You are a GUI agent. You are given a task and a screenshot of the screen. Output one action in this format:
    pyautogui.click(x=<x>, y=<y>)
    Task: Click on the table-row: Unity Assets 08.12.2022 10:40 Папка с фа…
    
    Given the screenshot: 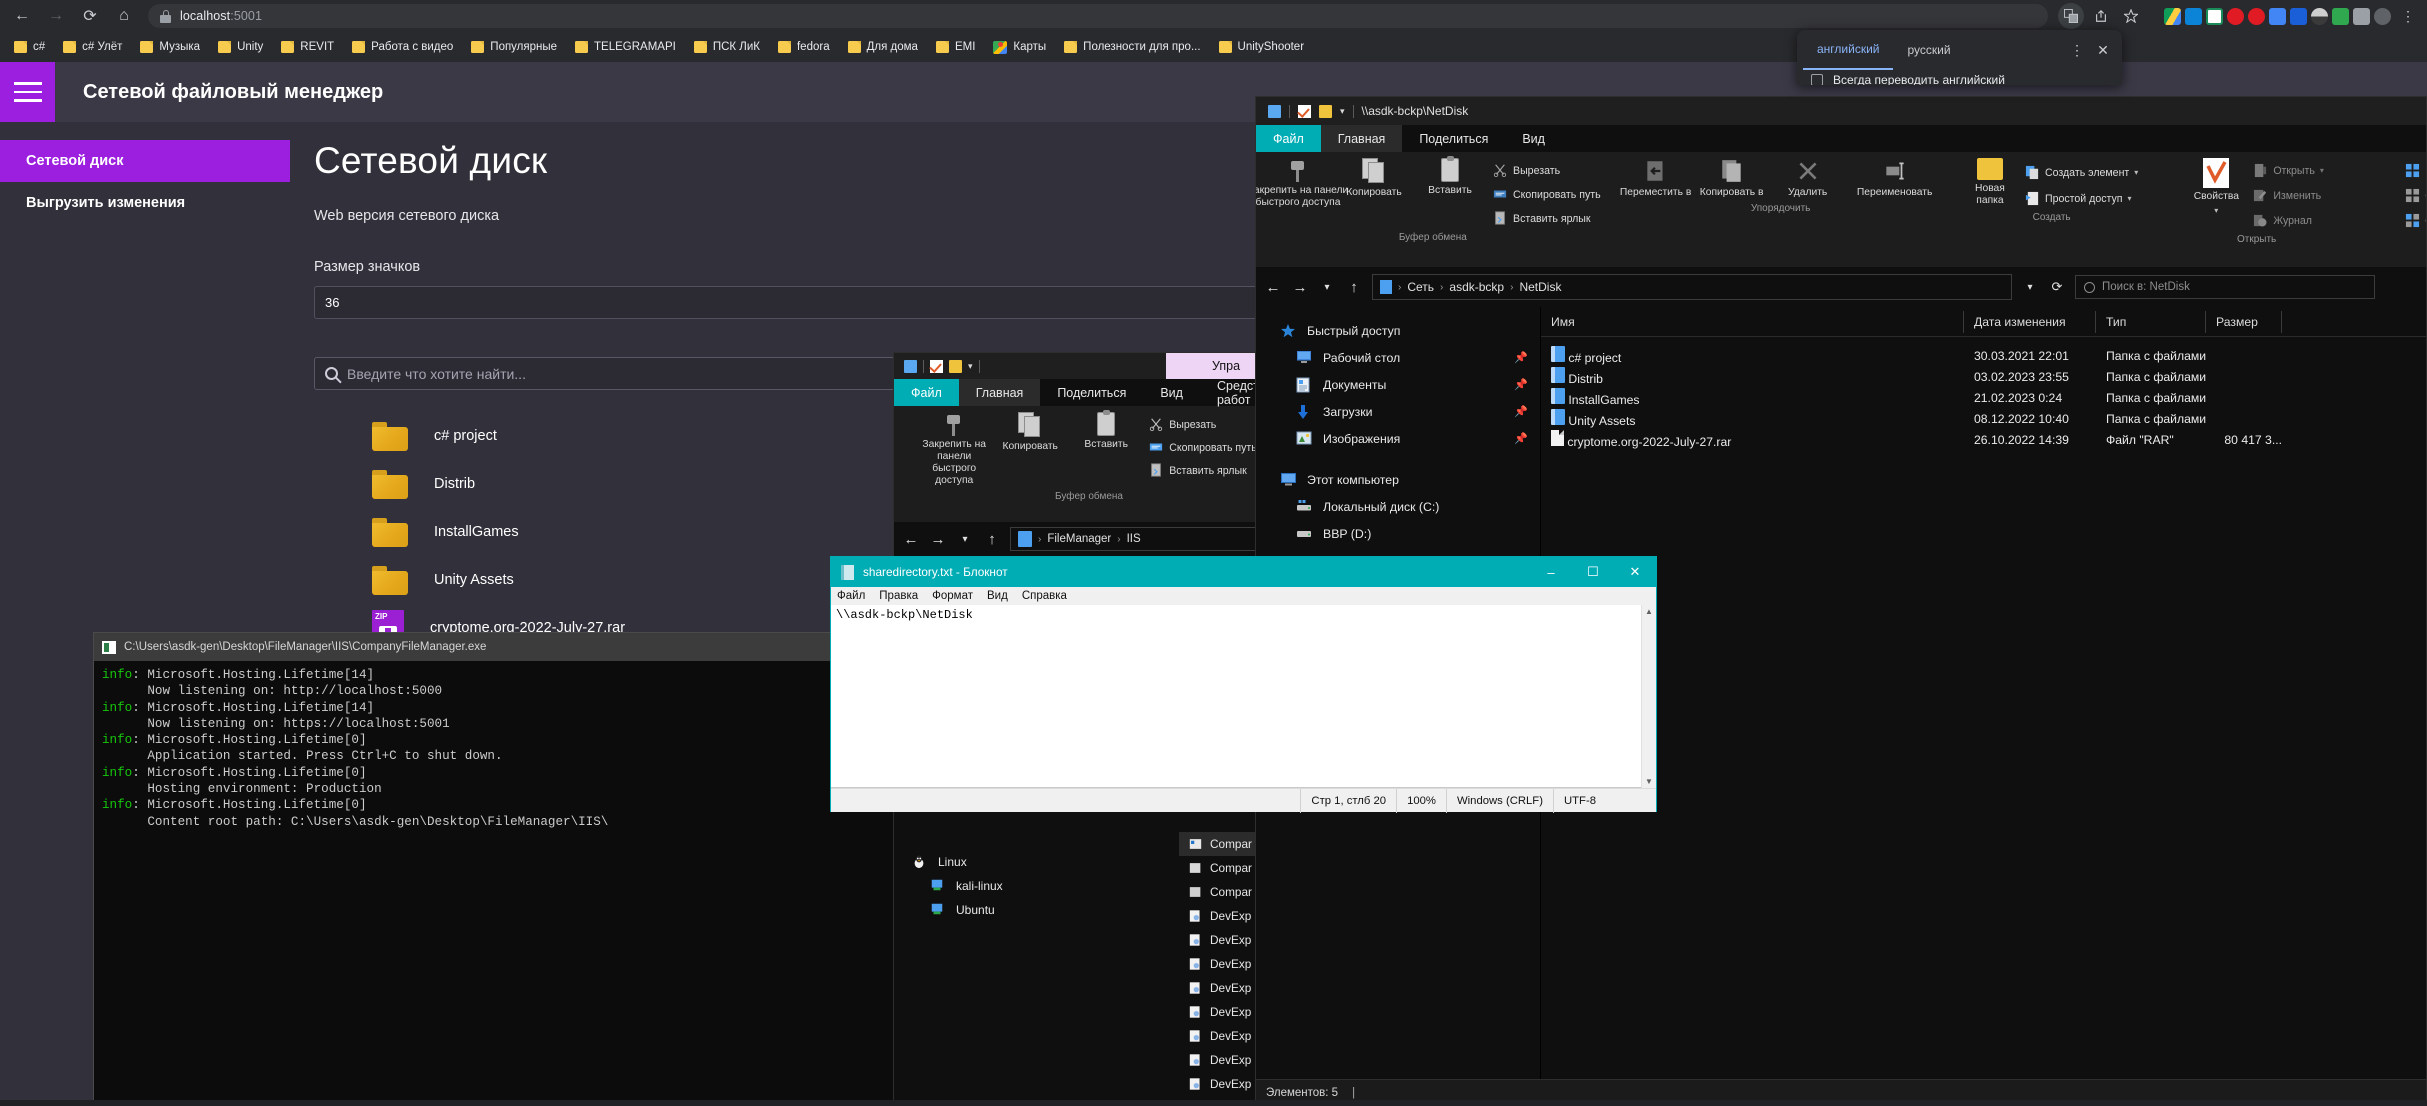 What is the action you would take?
    pyautogui.click(x=1983, y=418)
    